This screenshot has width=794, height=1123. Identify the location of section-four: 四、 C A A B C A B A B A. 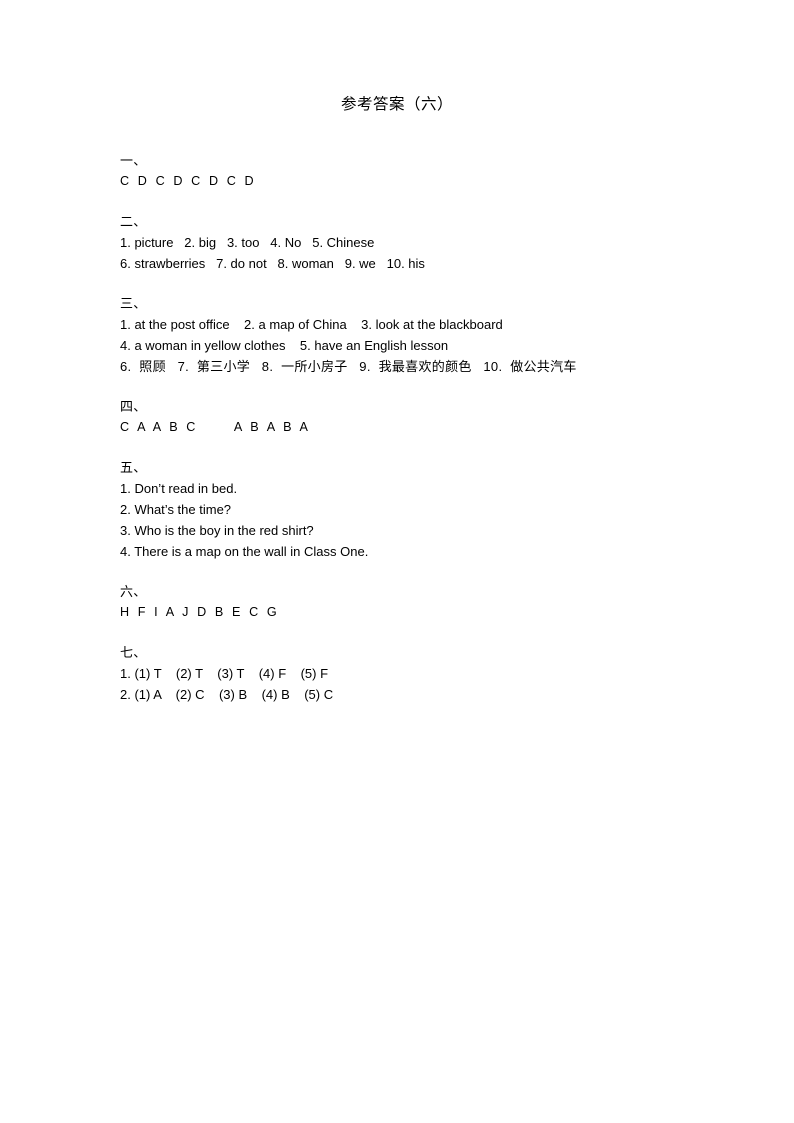
(420, 417).